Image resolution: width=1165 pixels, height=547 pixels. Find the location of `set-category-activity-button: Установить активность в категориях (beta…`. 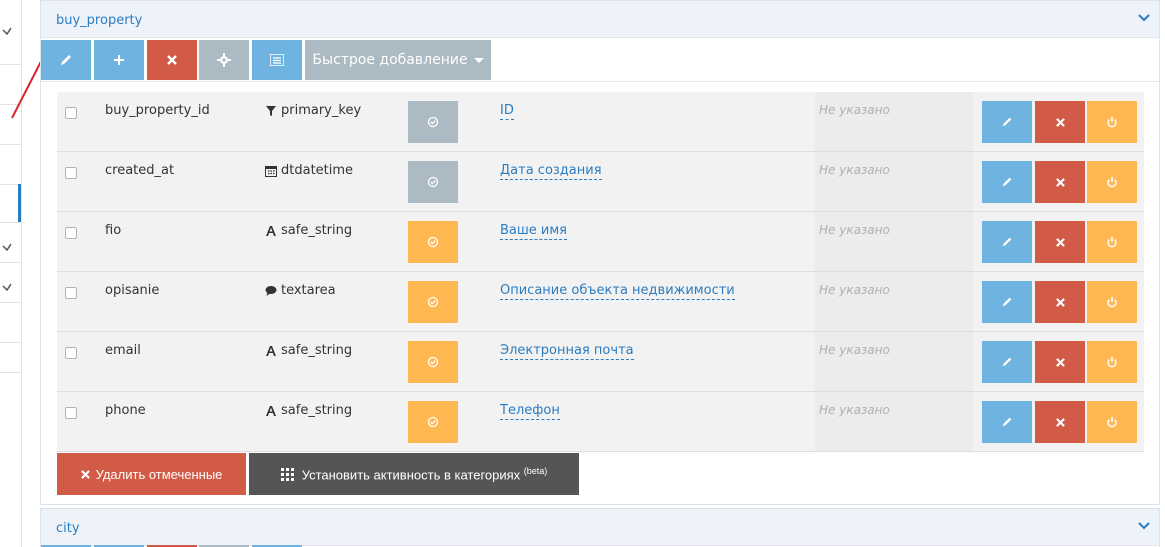

set-category-activity-button: Установить активность в категориях (beta… is located at coordinates (414, 474).